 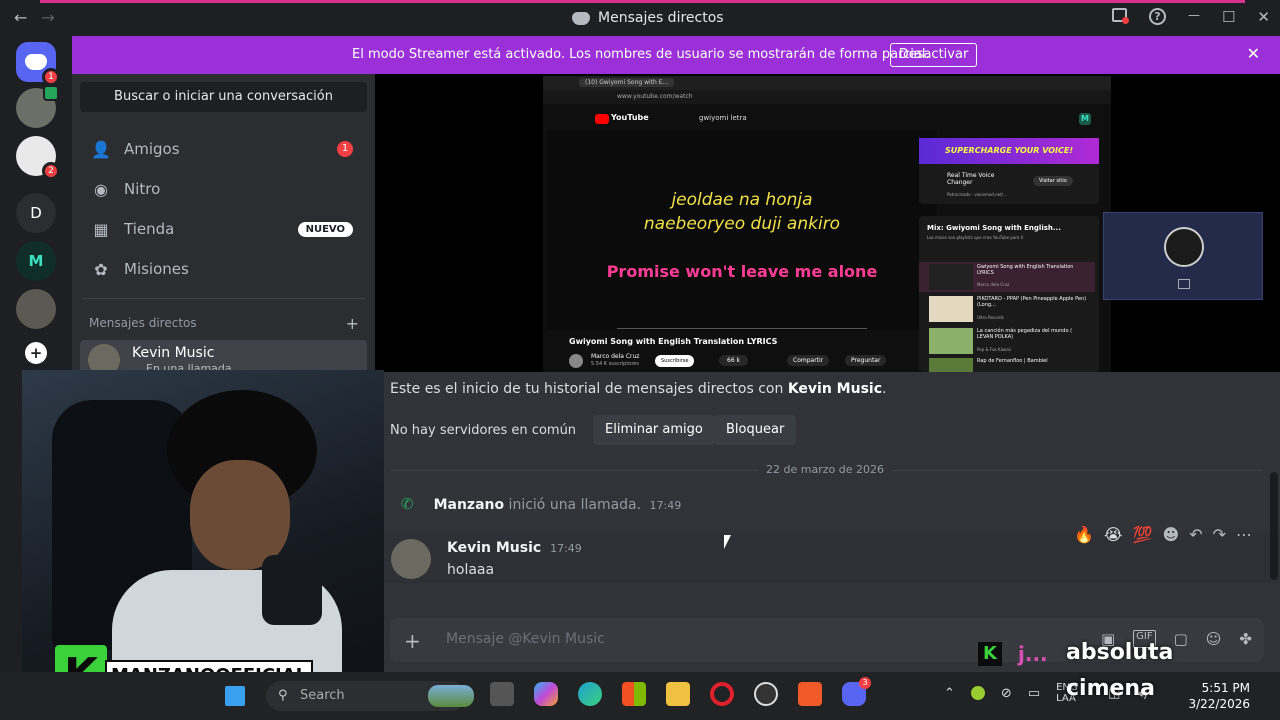 What do you see at coordinates (1274, 526) in the screenshot?
I see `scrollbar` at bounding box center [1274, 526].